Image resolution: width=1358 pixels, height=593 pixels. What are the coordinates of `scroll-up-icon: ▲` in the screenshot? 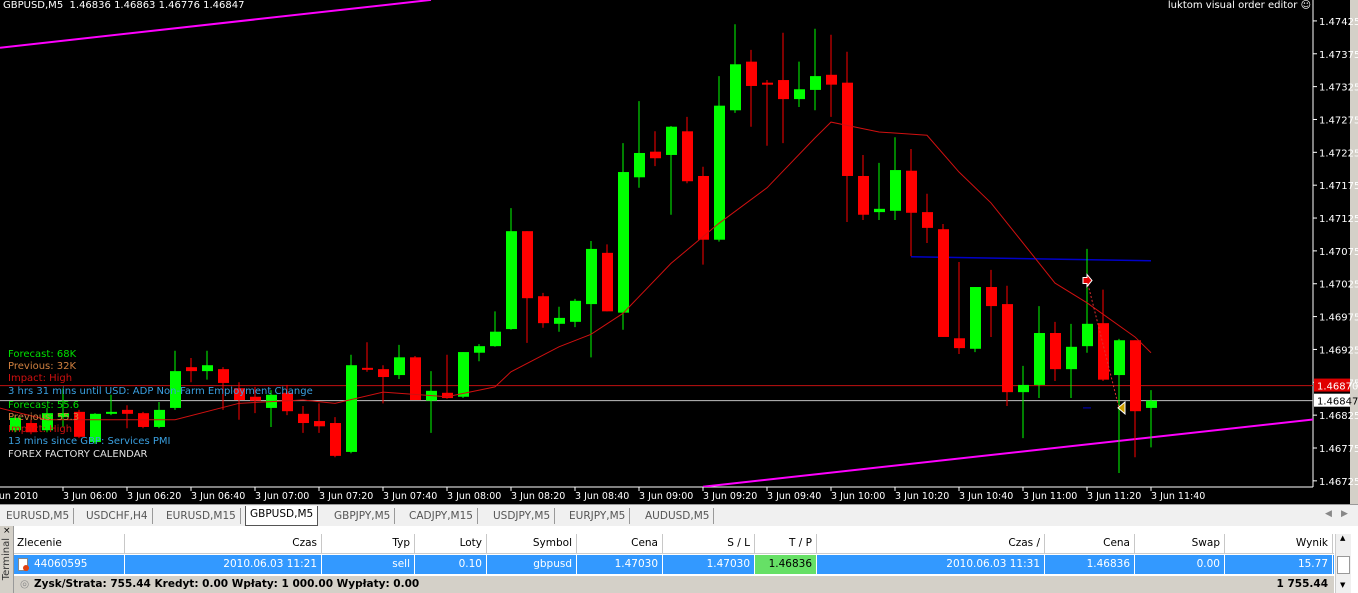 It's located at (1342, 538).